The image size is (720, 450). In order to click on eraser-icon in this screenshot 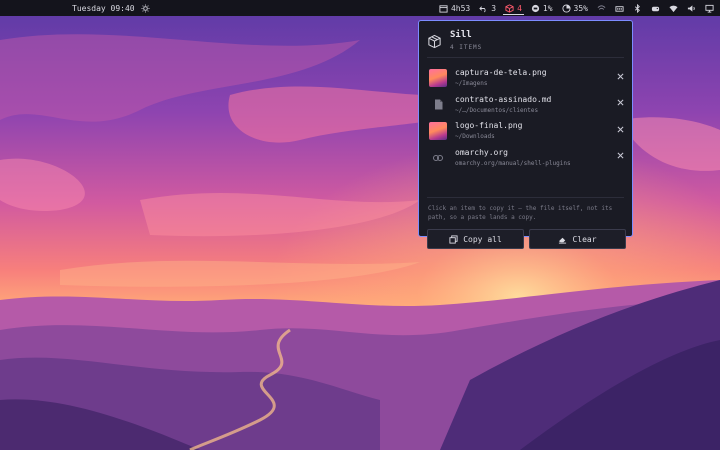, I will do `click(563, 240)`.